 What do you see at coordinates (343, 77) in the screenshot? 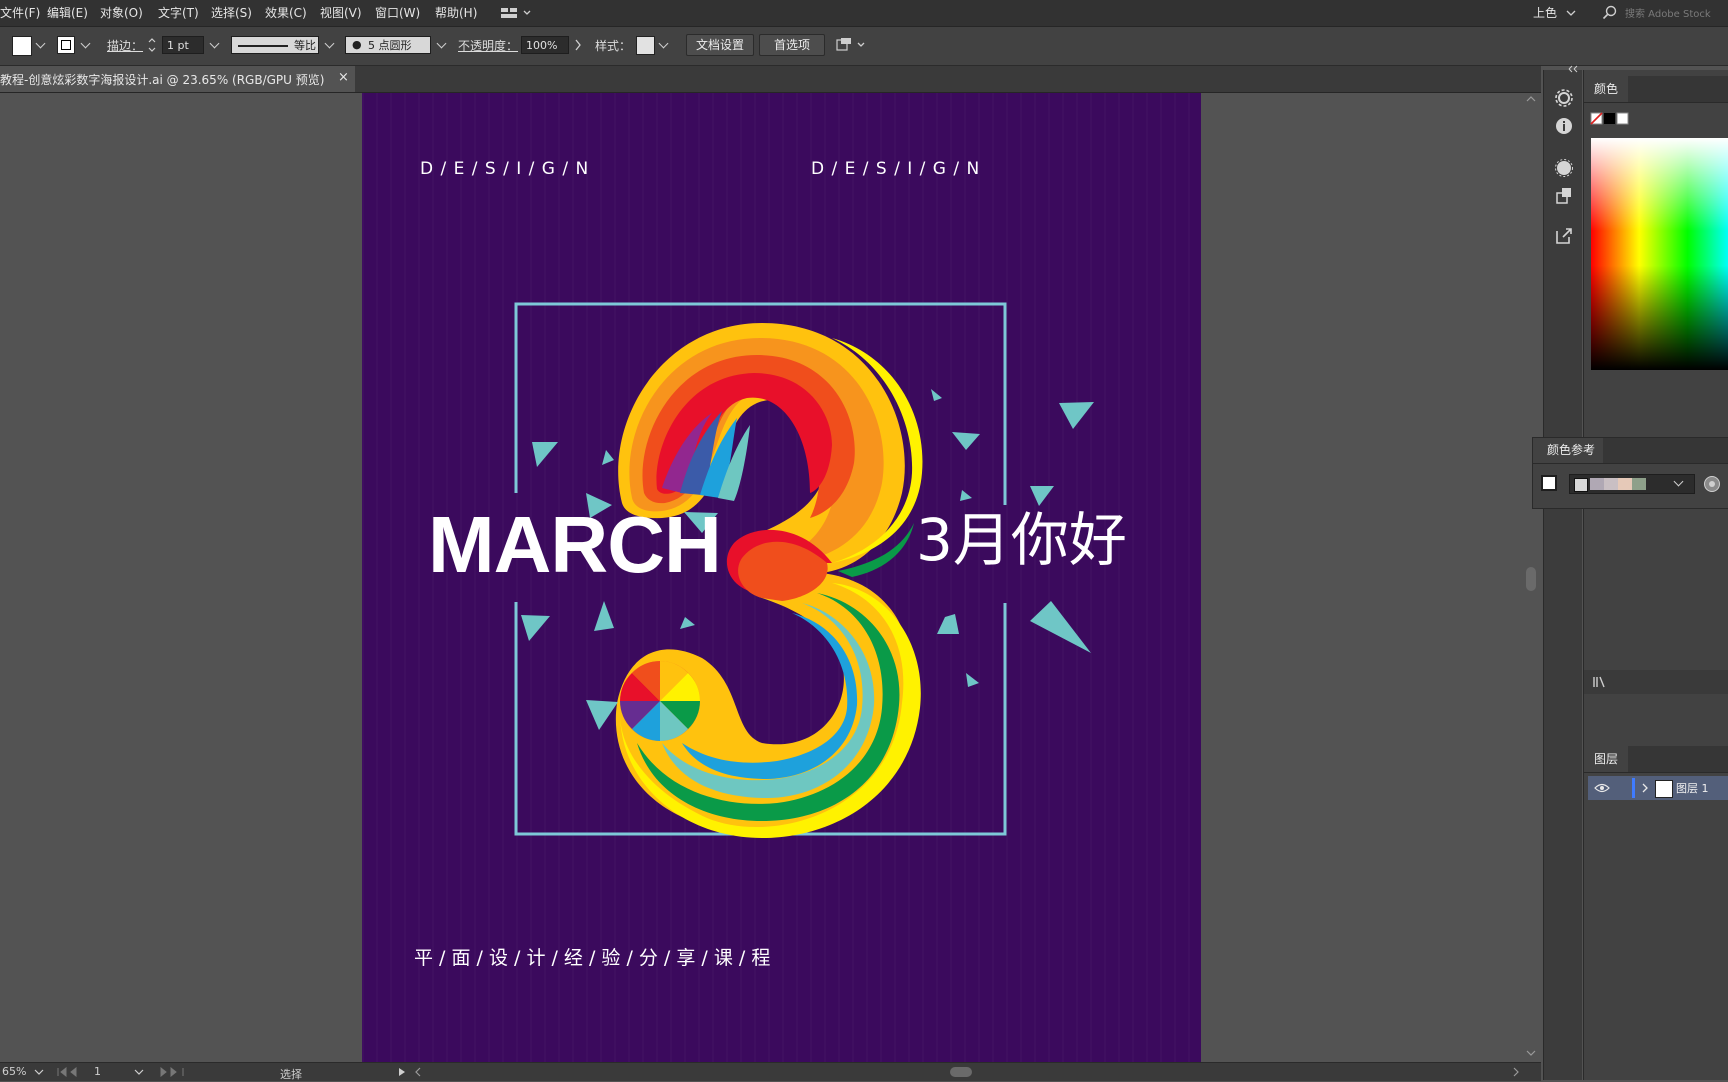
I see `close-icon: ×` at bounding box center [343, 77].